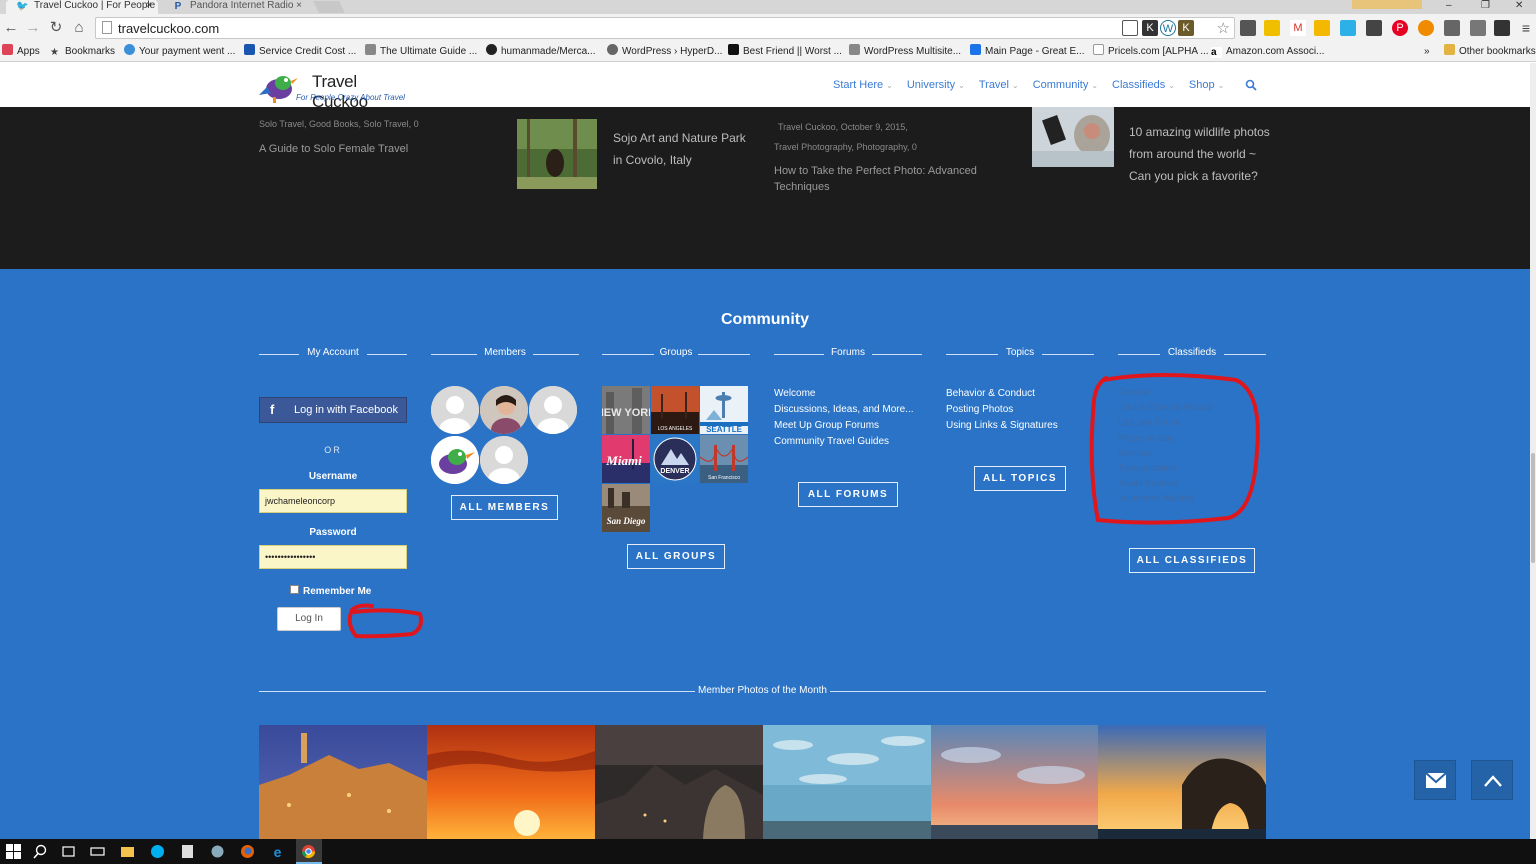 The height and width of the screenshot is (864, 1536). I want to click on group-denver: DENVER, so click(675, 459).